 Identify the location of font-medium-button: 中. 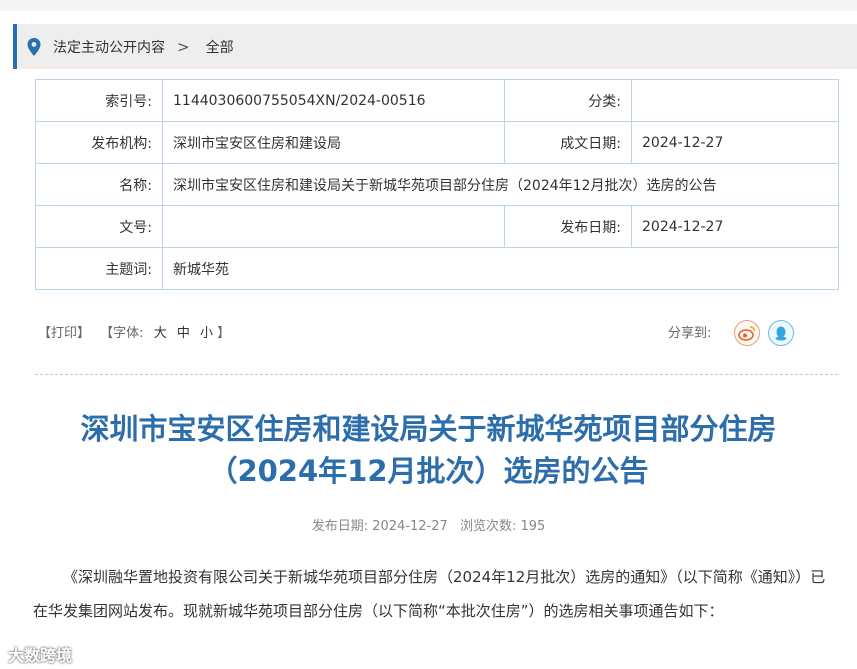
(183, 333).